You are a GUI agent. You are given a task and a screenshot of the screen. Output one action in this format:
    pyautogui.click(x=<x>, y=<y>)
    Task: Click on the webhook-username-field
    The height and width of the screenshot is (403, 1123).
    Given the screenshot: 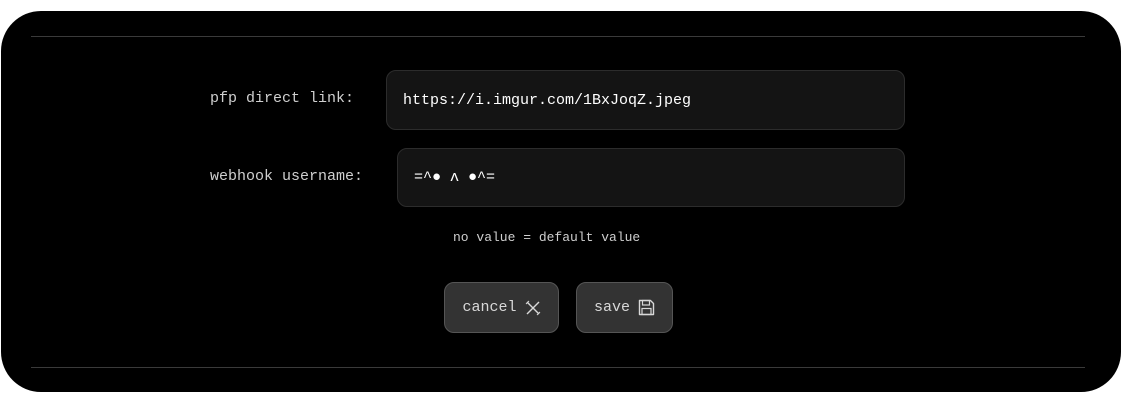 What is the action you would take?
    pyautogui.click(x=651, y=177)
    